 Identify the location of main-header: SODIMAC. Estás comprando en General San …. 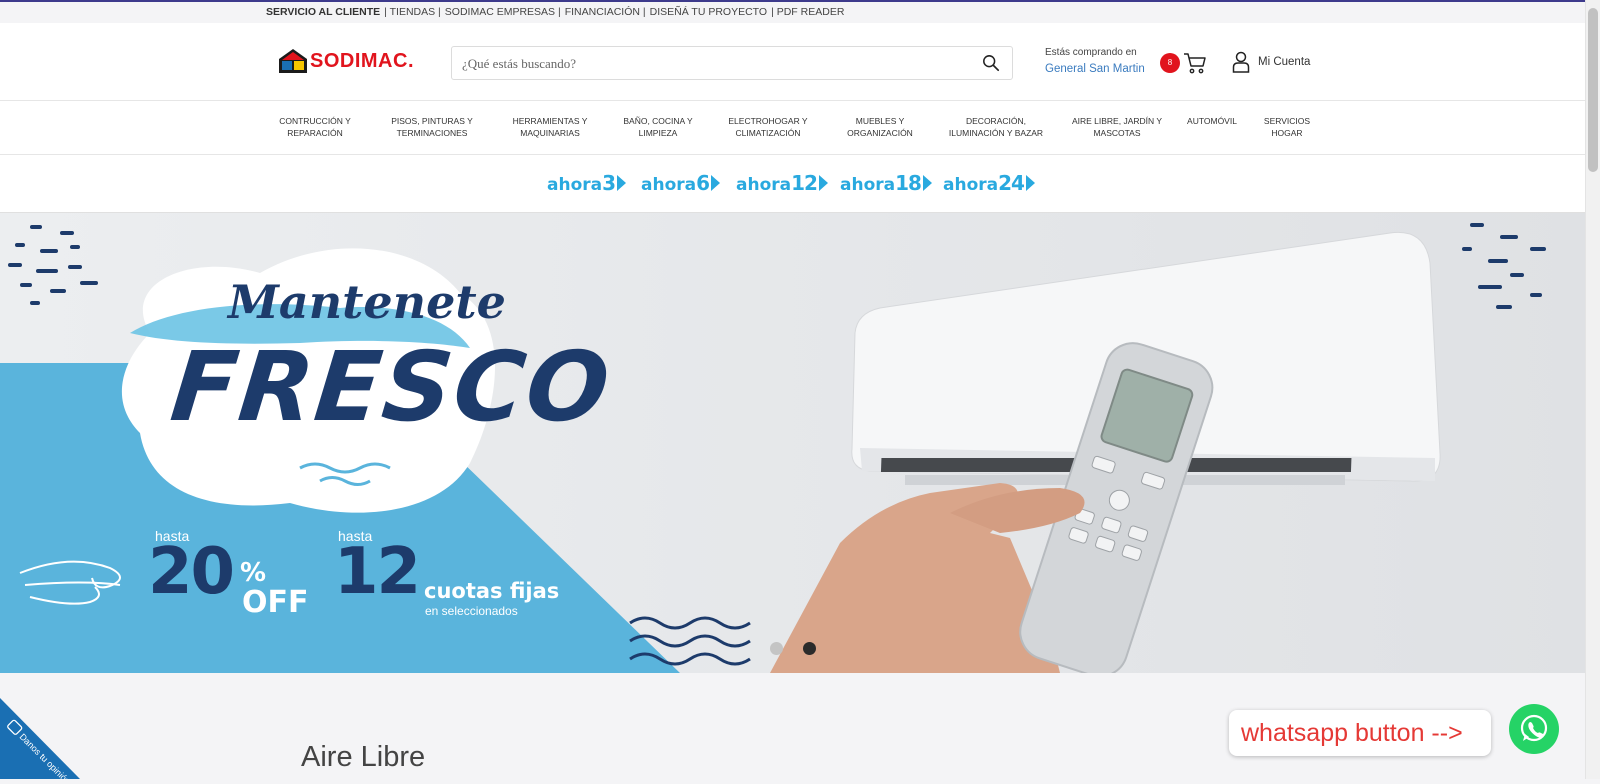
(793, 62).